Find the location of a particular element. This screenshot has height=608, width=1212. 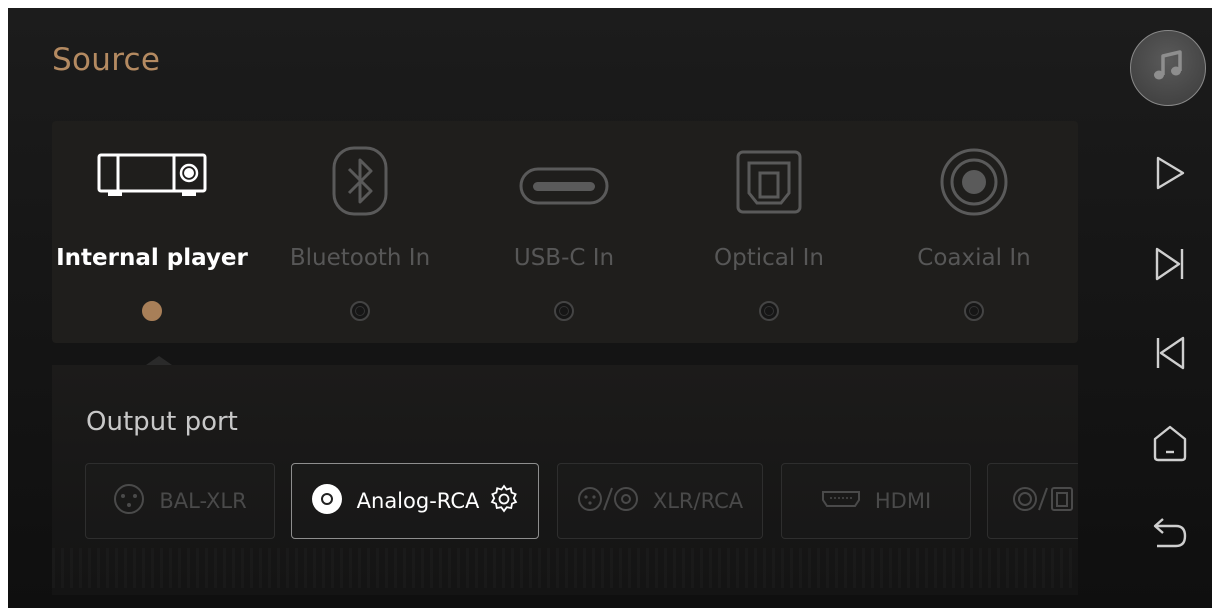

rca-icon is located at coordinates (327, 501).